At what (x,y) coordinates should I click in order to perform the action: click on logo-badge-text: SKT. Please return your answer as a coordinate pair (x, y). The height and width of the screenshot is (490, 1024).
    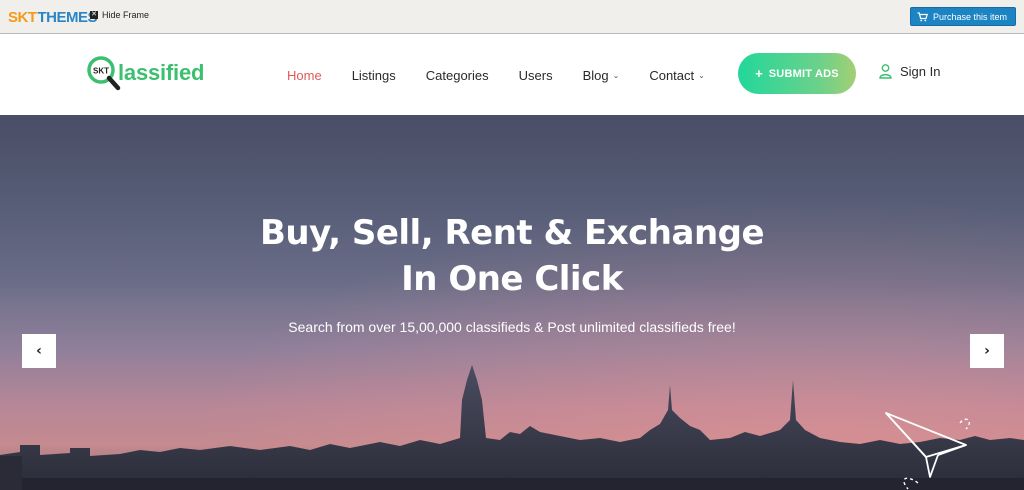
    Looking at the image, I should click on (101, 71).